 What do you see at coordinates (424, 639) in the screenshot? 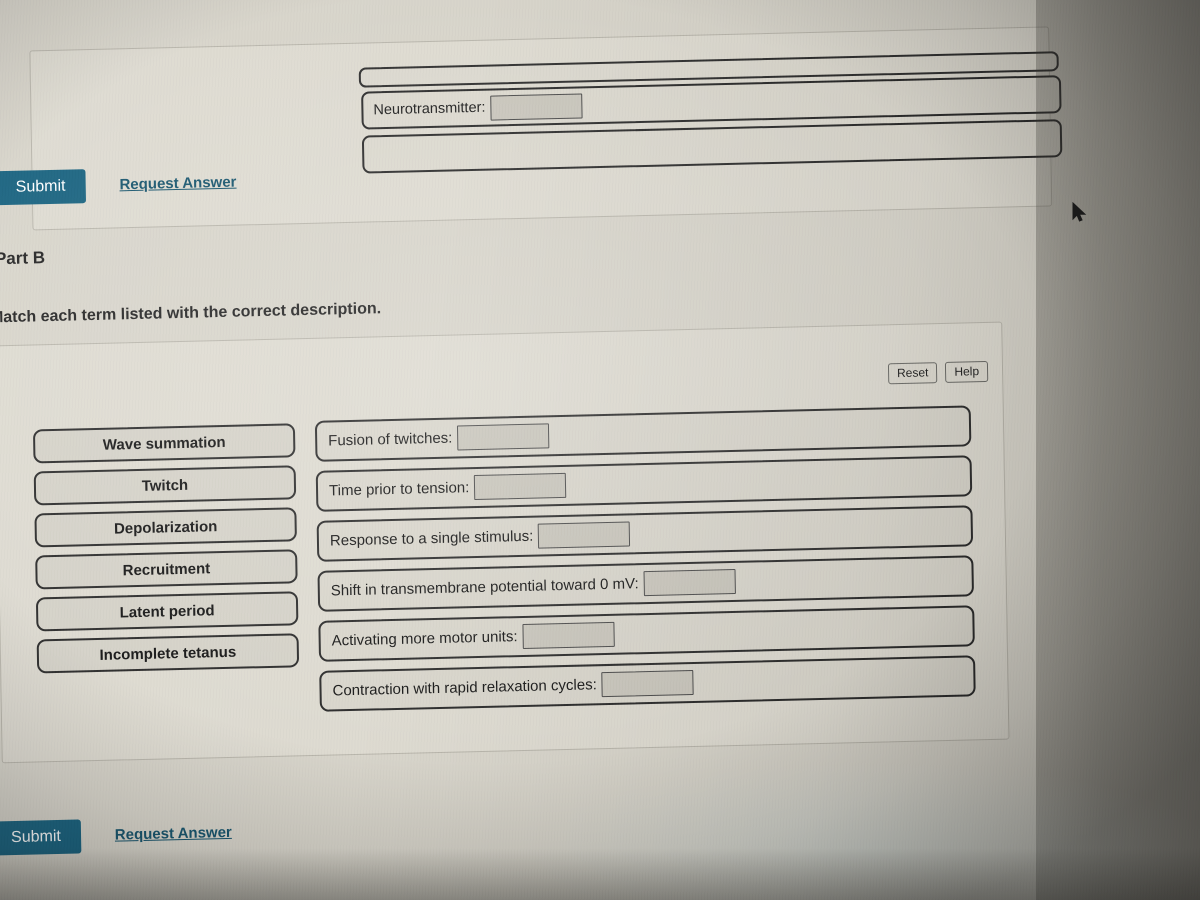
I see `description-label: Activating more motor units:` at bounding box center [424, 639].